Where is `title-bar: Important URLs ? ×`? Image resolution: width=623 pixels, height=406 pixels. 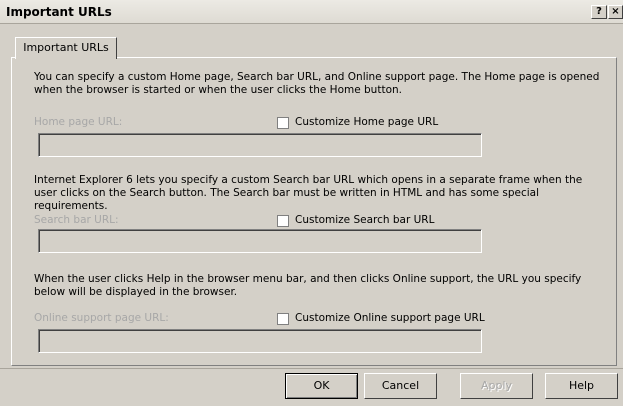 title-bar: Important URLs ? × is located at coordinates (311, 12).